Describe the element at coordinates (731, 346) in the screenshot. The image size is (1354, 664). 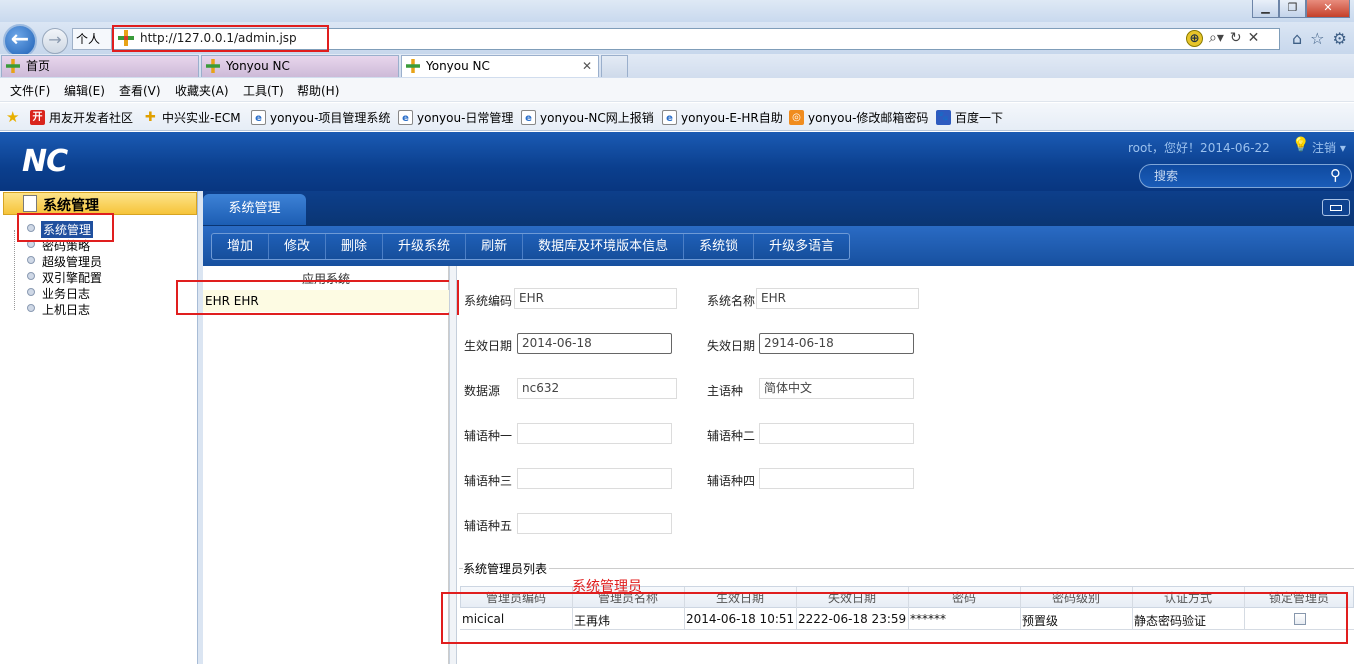
I see `exp-date-label: 失效日期` at that location.